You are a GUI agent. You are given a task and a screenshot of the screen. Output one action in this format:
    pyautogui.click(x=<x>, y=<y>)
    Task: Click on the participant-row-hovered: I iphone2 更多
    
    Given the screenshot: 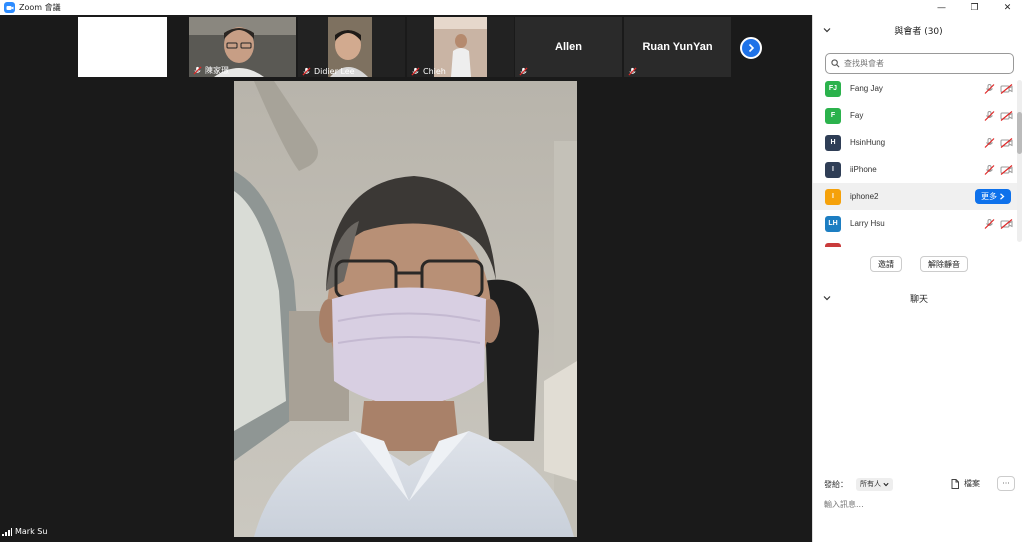 What is the action you would take?
    pyautogui.click(x=917, y=196)
    